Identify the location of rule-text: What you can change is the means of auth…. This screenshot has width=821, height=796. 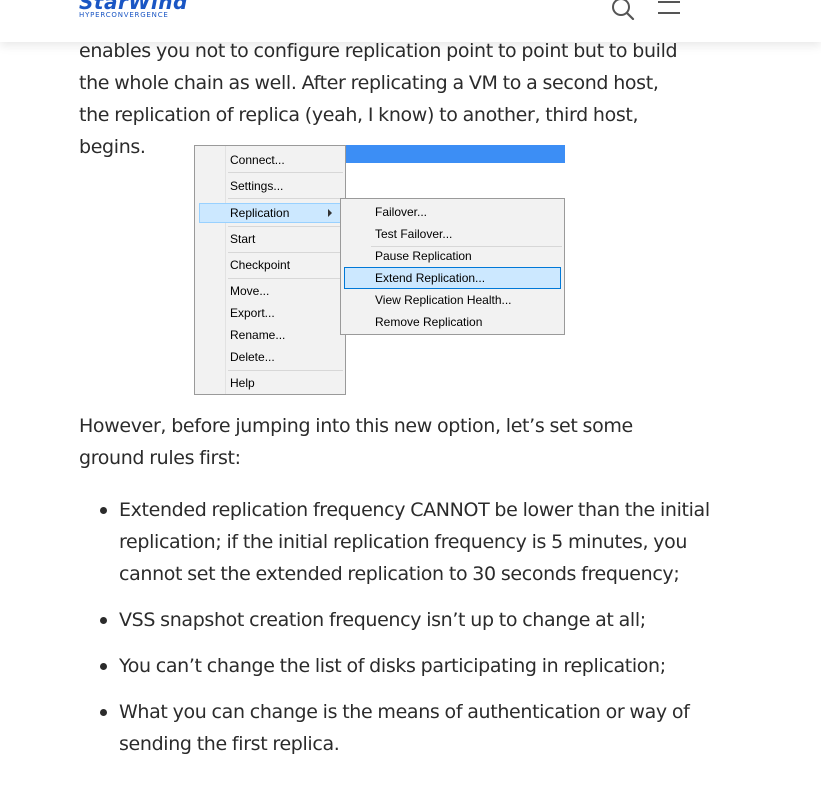
(404, 728).